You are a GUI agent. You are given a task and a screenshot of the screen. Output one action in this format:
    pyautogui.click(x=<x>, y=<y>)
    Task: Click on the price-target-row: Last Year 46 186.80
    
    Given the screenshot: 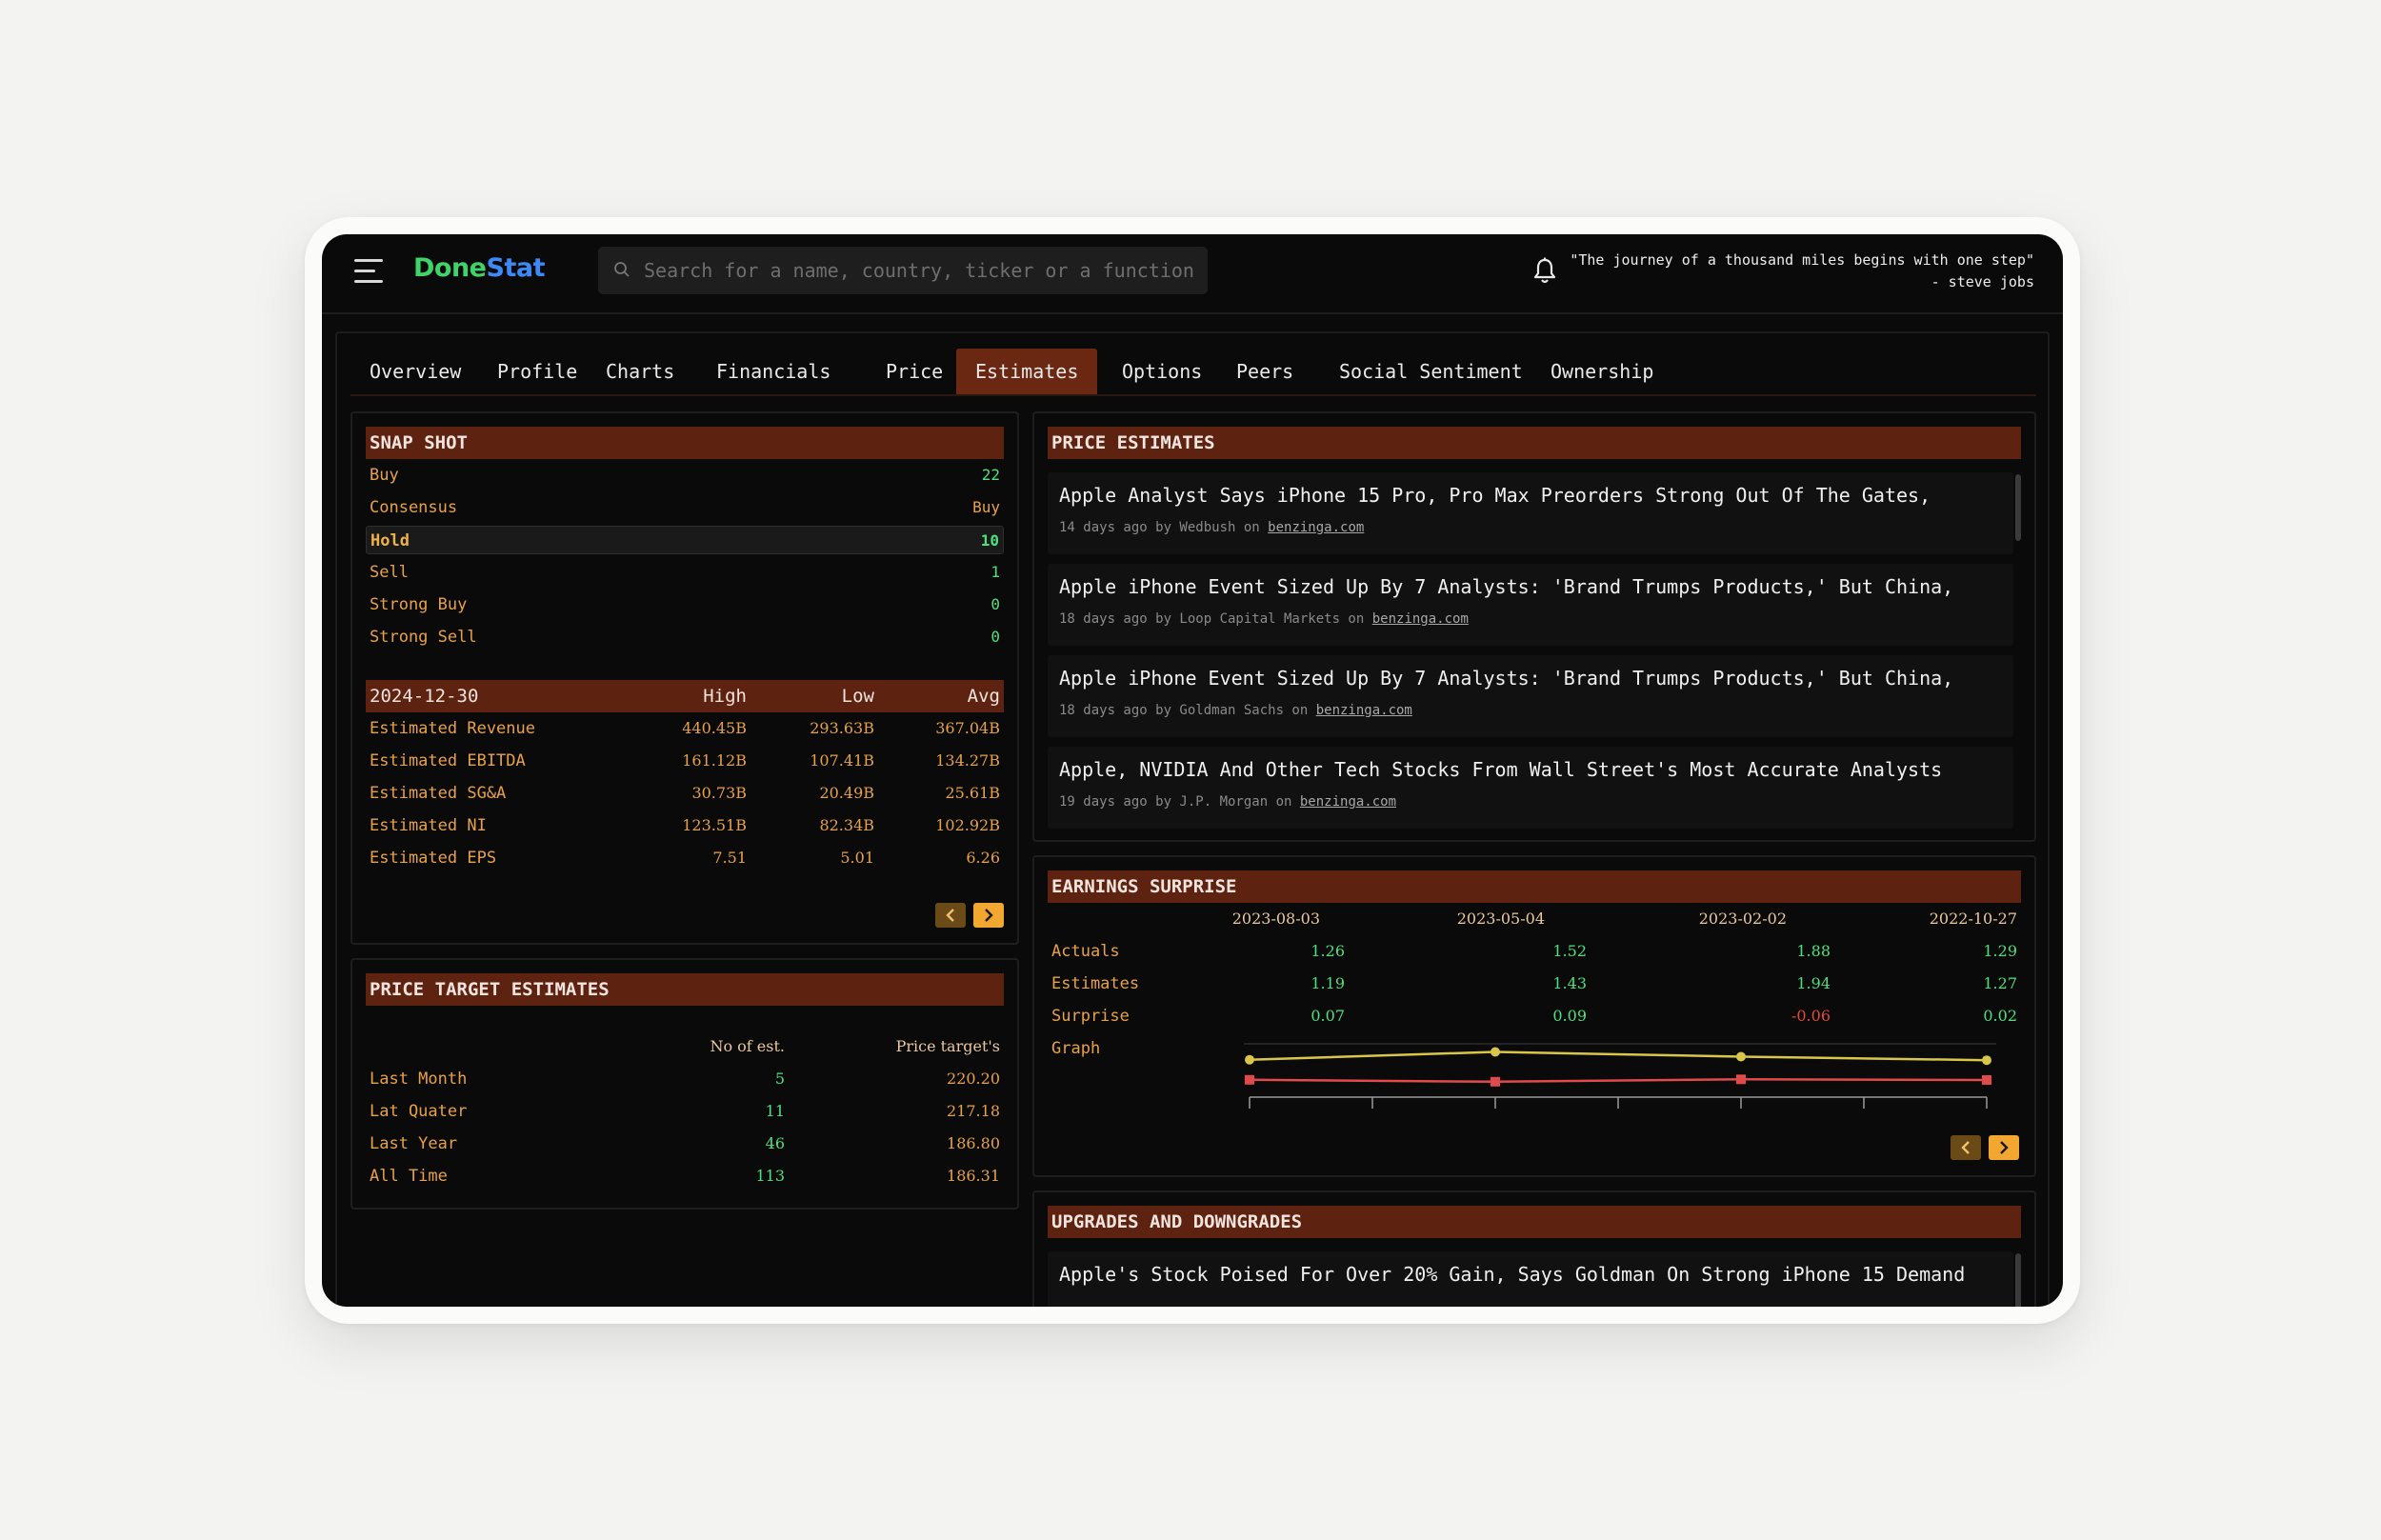 What is the action you would take?
    pyautogui.click(x=685, y=1143)
    